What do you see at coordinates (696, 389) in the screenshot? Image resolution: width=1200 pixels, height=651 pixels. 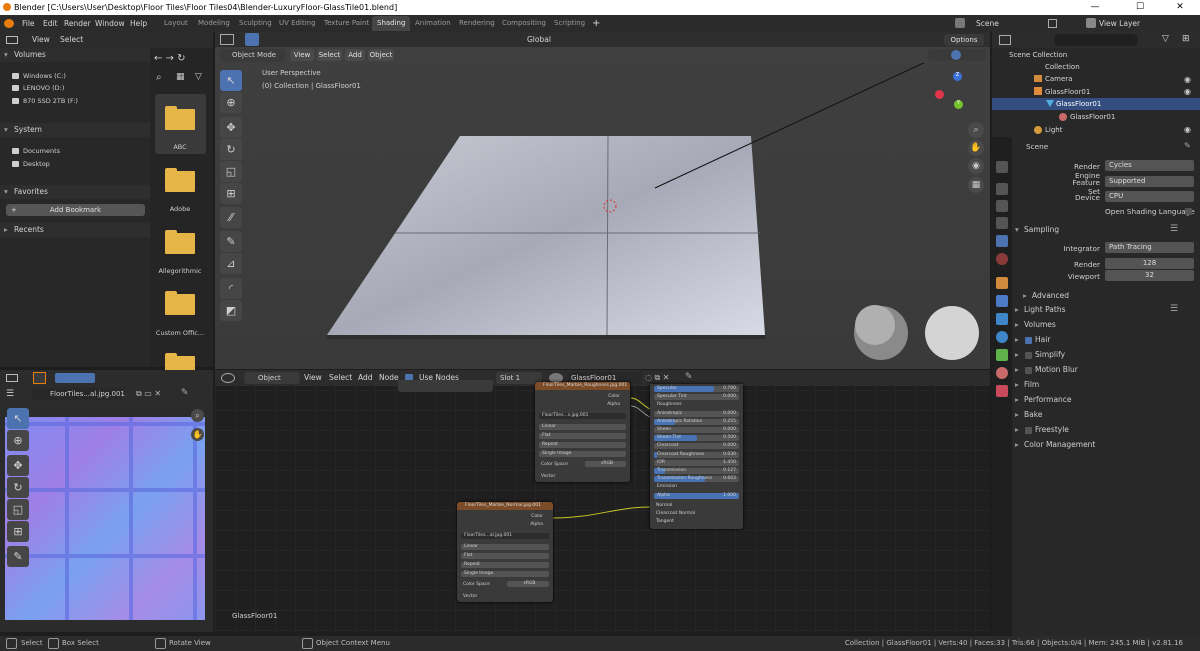 I see `bsdf-input-0: Specular 0.700` at bounding box center [696, 389].